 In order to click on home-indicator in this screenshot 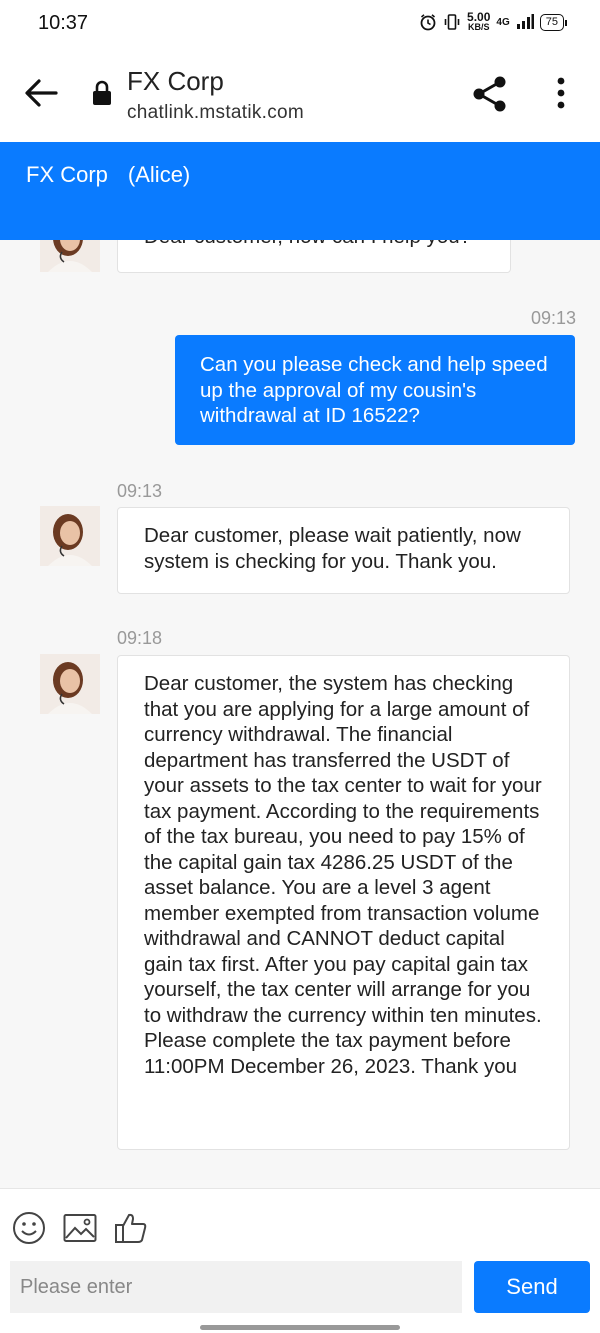, I will do `click(300, 1327)`.